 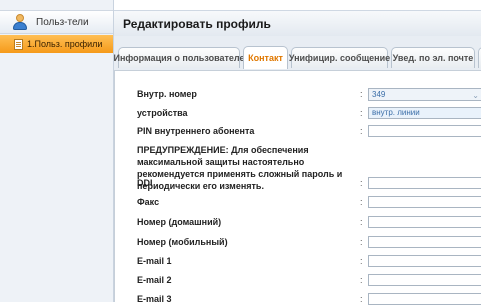 What do you see at coordinates (424, 222) in the screenshot?
I see `home-phone-input` at bounding box center [424, 222].